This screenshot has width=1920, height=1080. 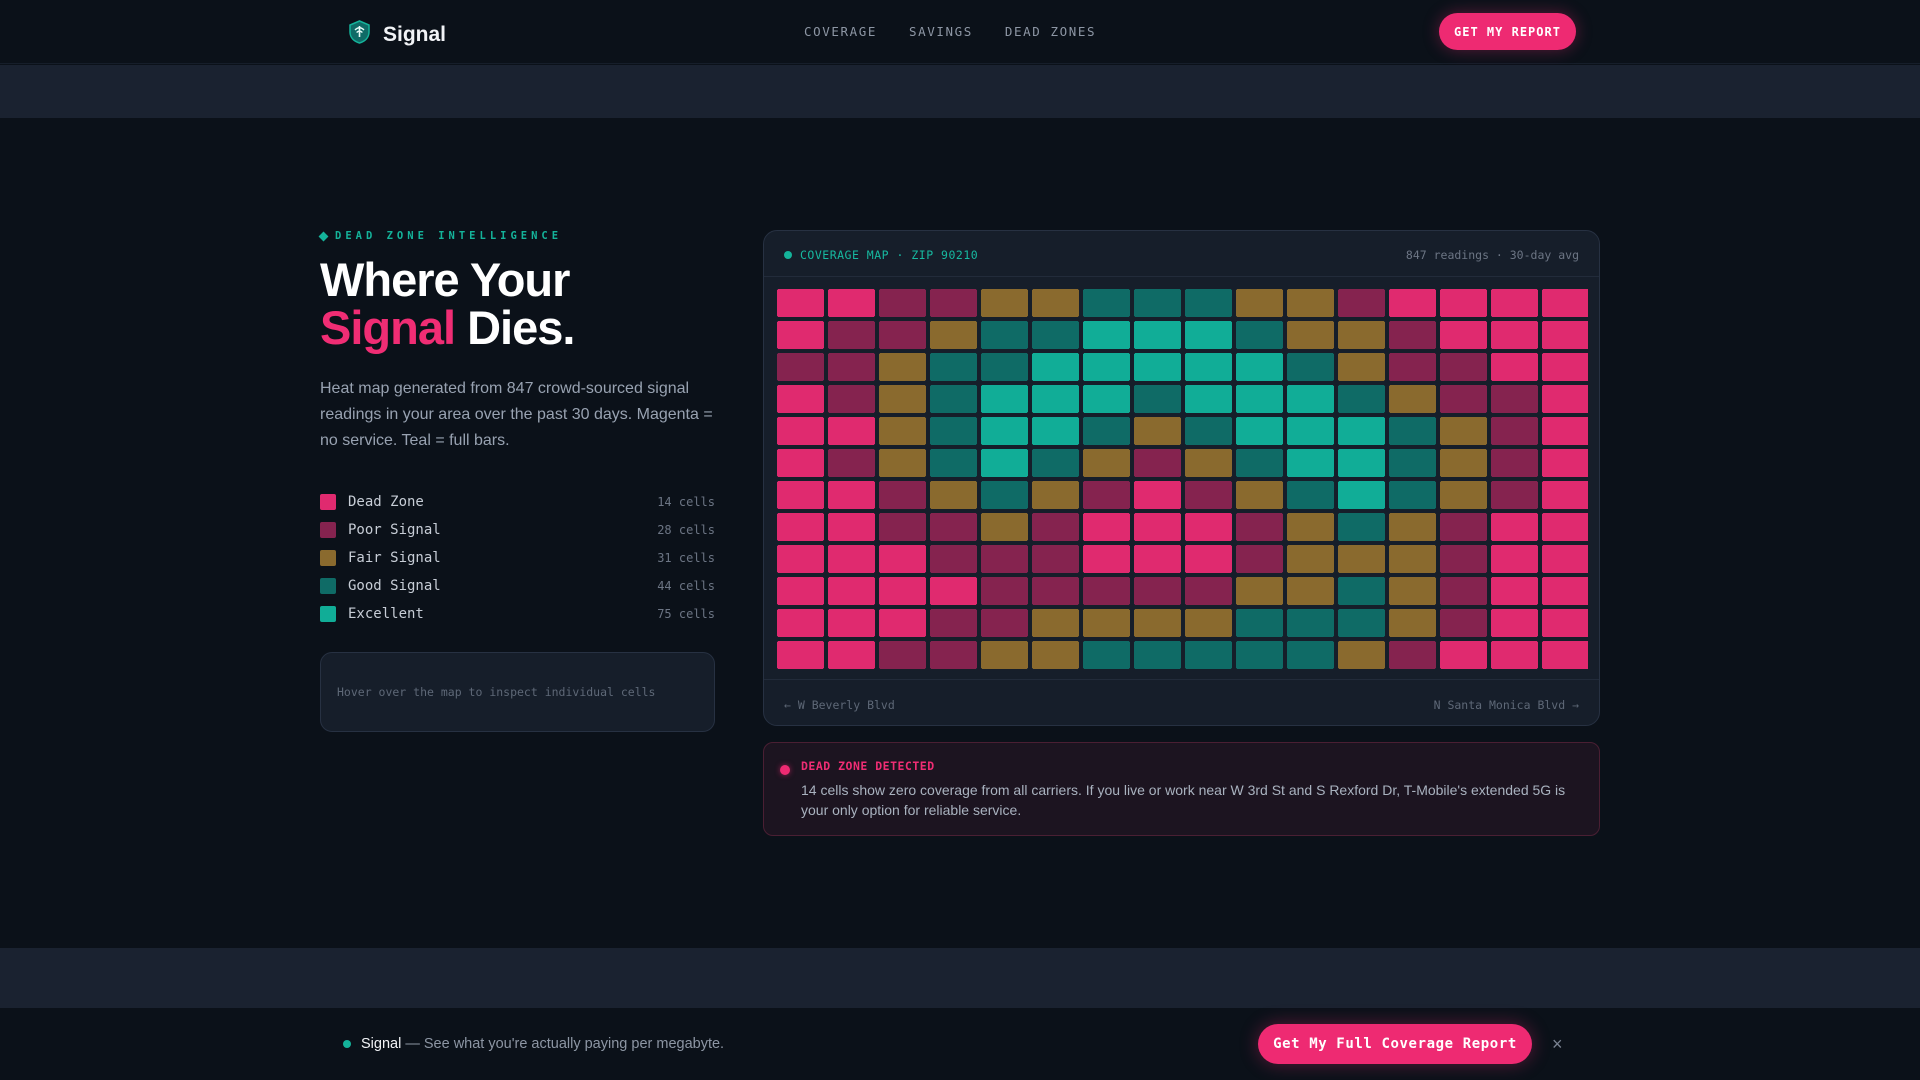 I want to click on get-report-button: GET MY REPORT, so click(x=1507, y=31).